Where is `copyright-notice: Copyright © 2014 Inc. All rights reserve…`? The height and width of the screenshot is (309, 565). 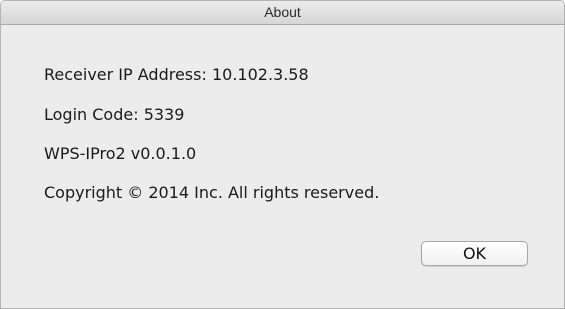
copyright-notice: Copyright © 2014 Inc. All rights reserve… is located at coordinates (212, 192).